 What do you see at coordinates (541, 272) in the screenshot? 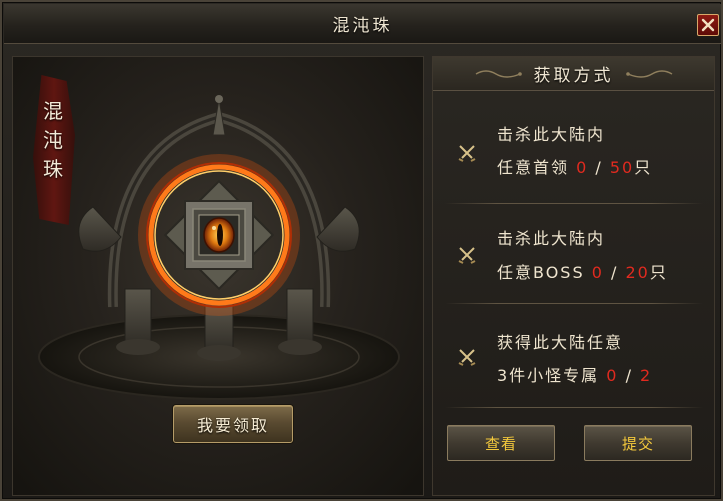
I see `task-target-type: 任意BOSS` at bounding box center [541, 272].